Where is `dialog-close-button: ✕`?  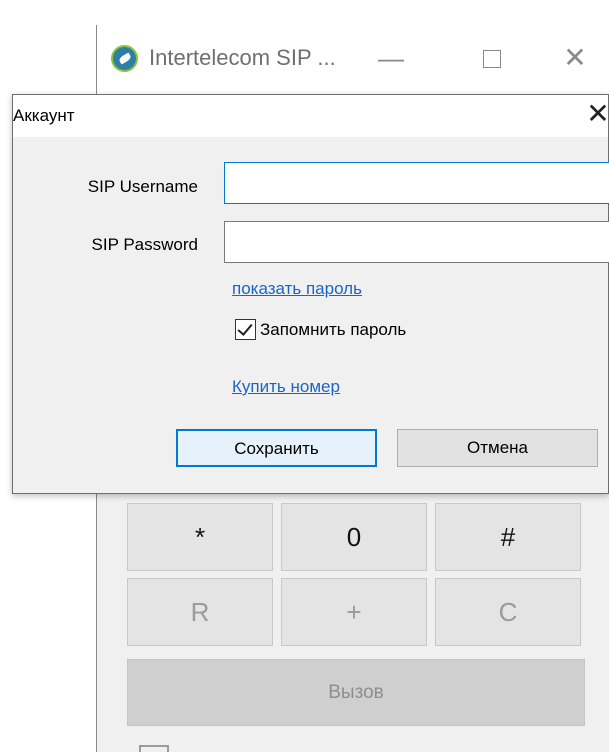
dialog-close-button: ✕ is located at coordinates (597, 114).